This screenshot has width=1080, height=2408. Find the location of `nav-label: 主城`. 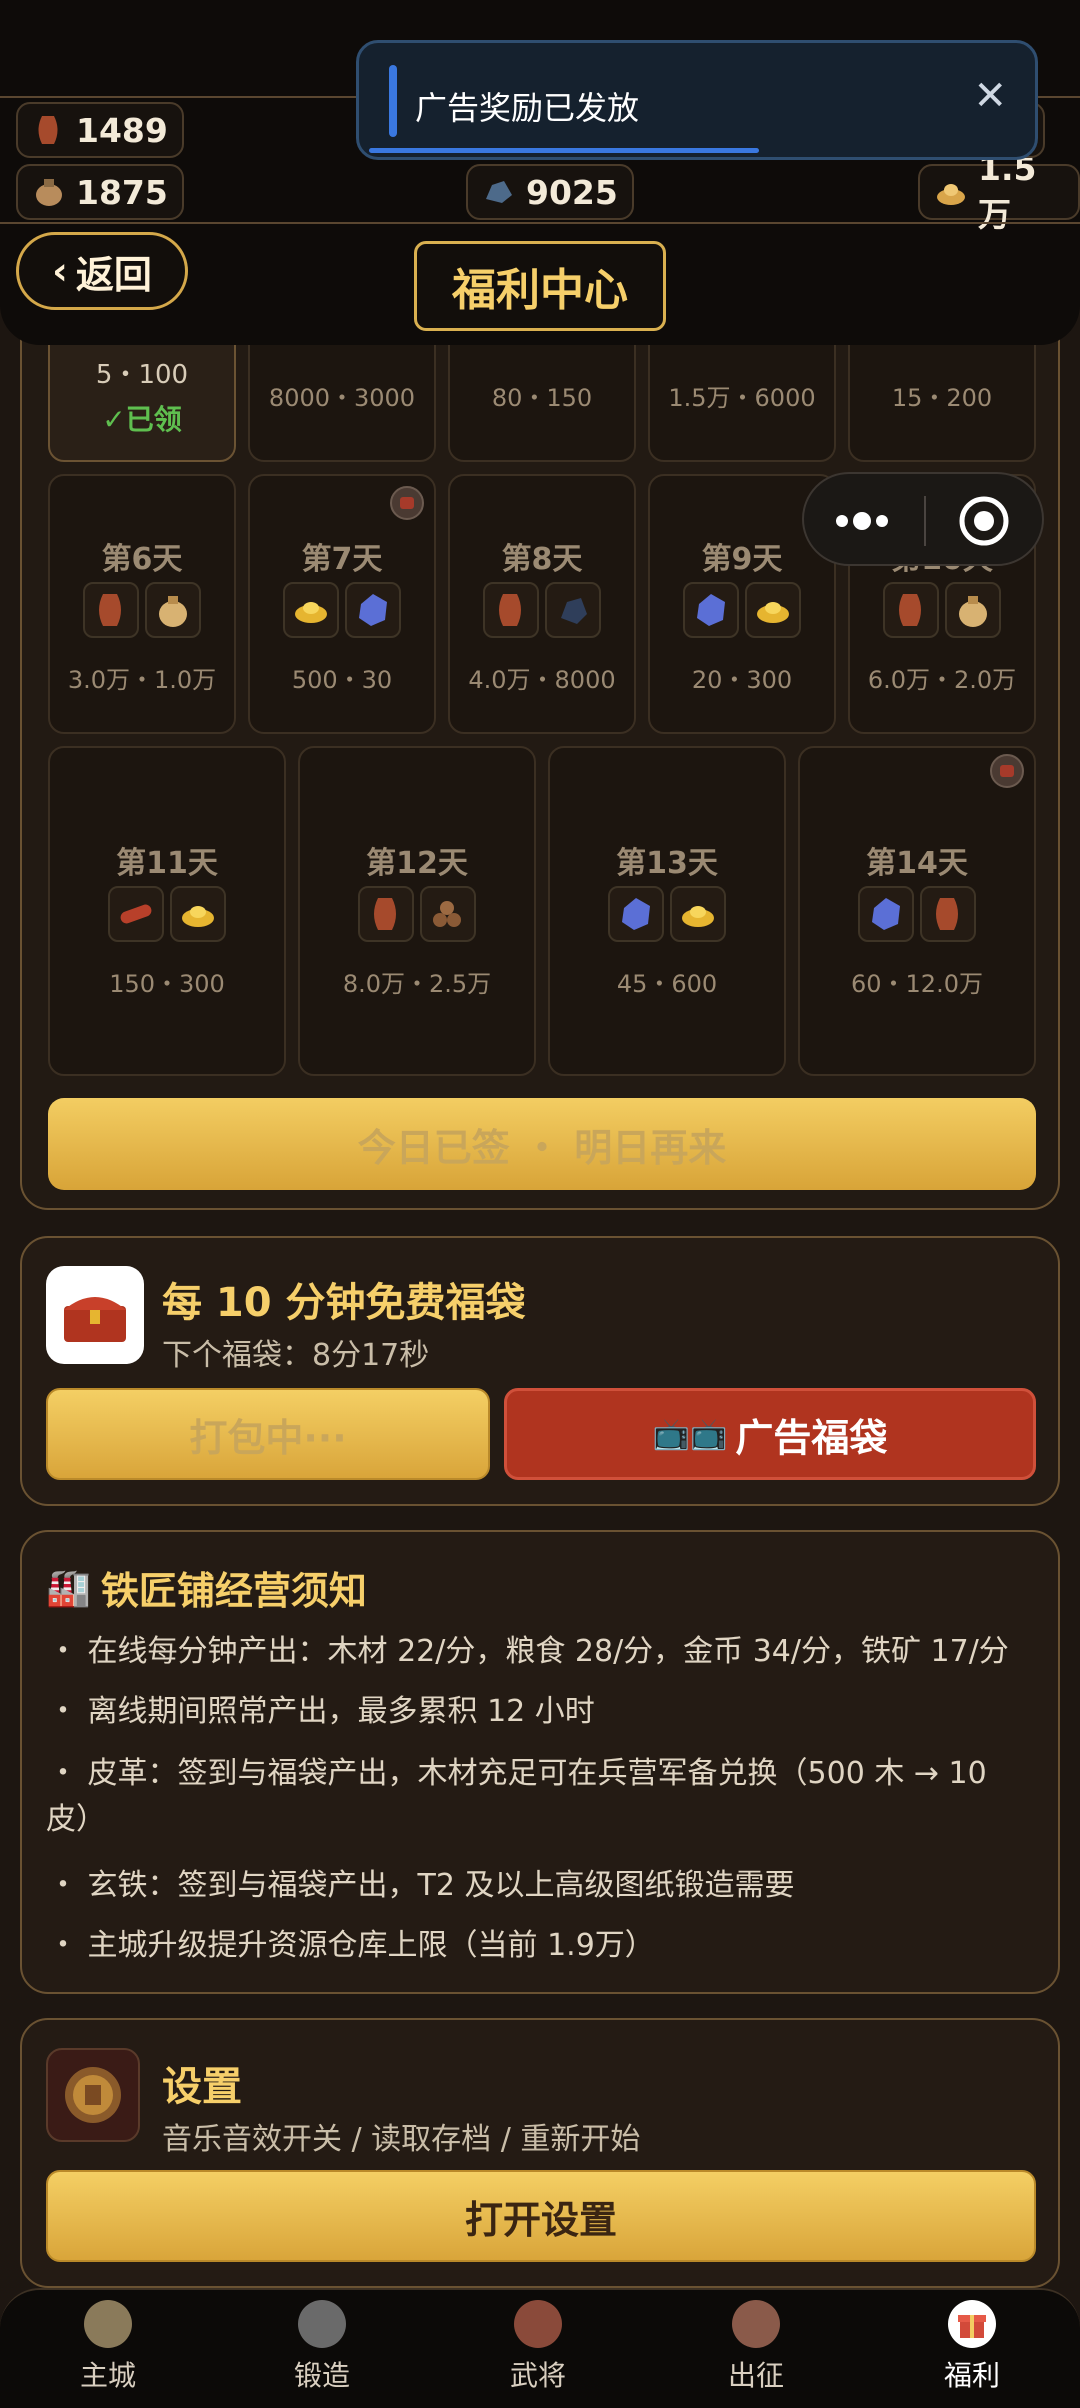

nav-label: 主城 is located at coordinates (107, 2375).